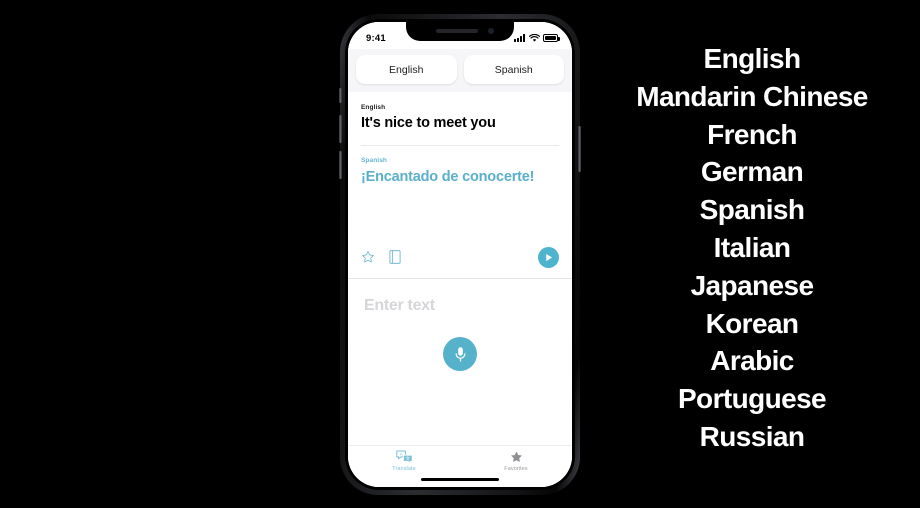 The image size is (920, 508). Describe the element at coordinates (752, 285) in the screenshot. I see `language-item: Japanese` at that location.